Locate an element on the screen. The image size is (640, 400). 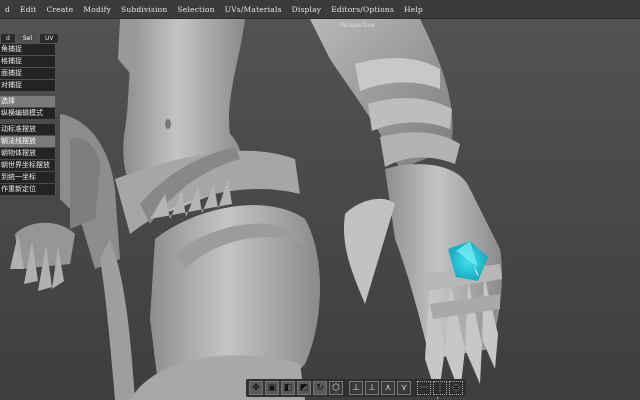
panel-item-vertex-snap: 角捕捉 is located at coordinates (28, 49).